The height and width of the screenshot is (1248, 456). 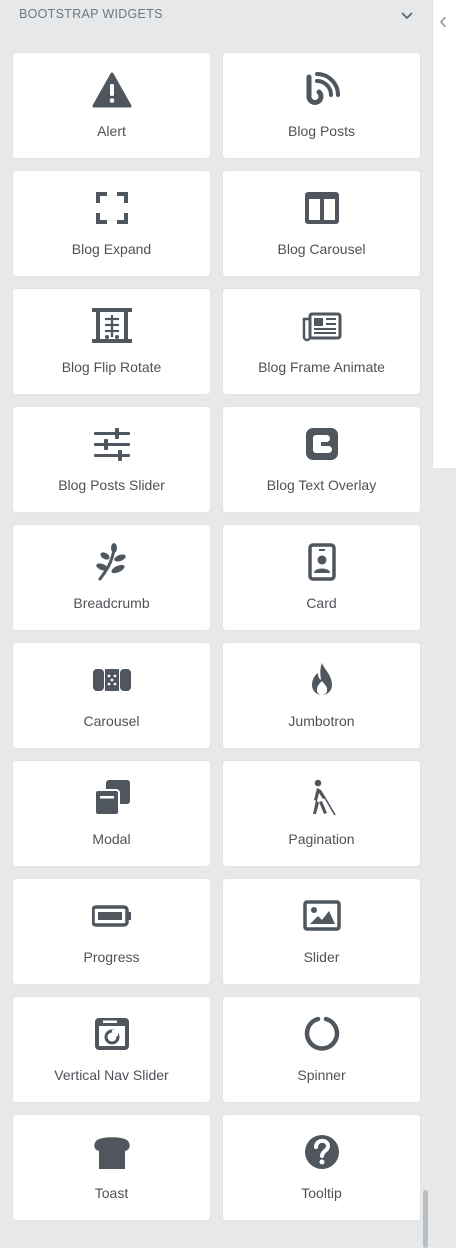 I want to click on clone-icon, so click(x=111, y=798).